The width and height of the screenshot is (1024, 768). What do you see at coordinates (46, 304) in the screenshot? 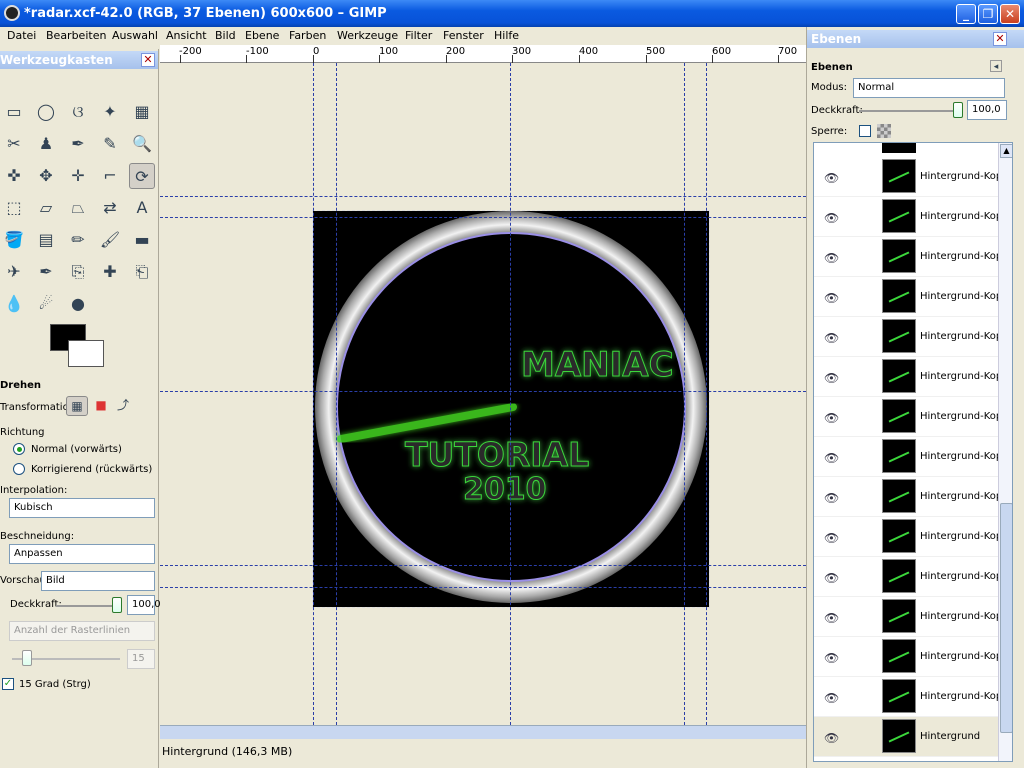
I see `smudge-icon: ☄` at bounding box center [46, 304].